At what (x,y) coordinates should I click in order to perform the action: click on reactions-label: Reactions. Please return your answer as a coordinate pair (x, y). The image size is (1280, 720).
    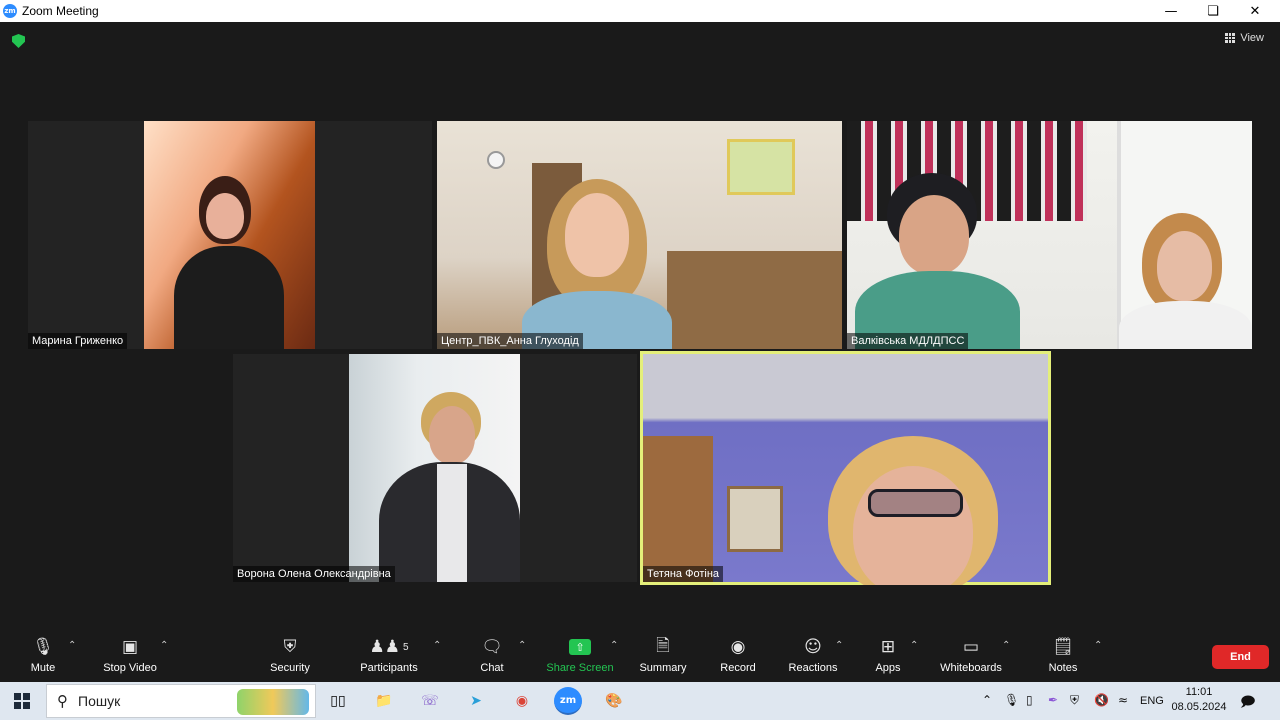
    Looking at the image, I should click on (813, 668).